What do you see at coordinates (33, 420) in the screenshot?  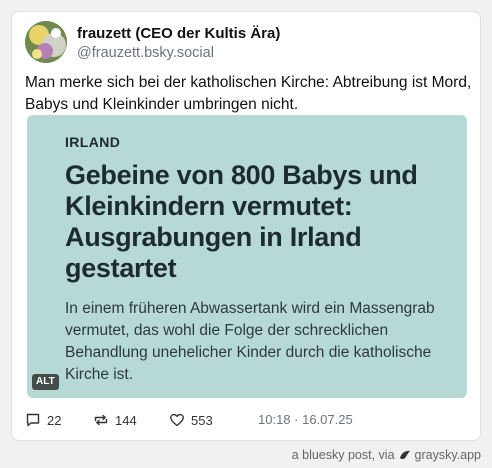 I see `reply-icon` at bounding box center [33, 420].